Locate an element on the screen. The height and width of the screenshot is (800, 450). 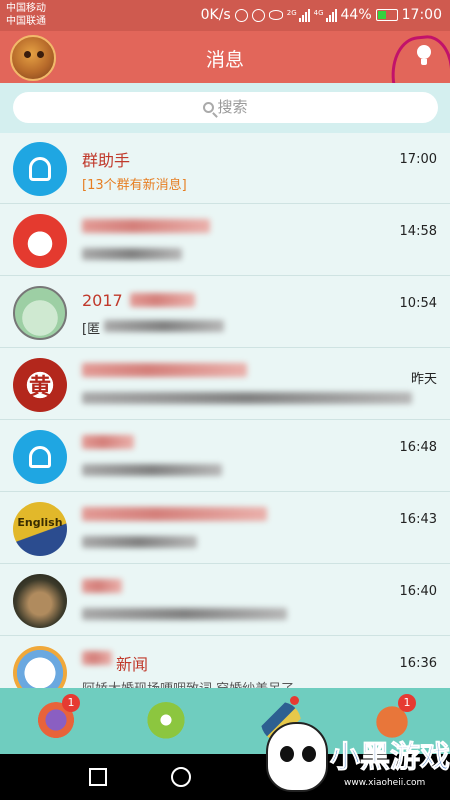
monster-icon is located at coordinates (166, 722).